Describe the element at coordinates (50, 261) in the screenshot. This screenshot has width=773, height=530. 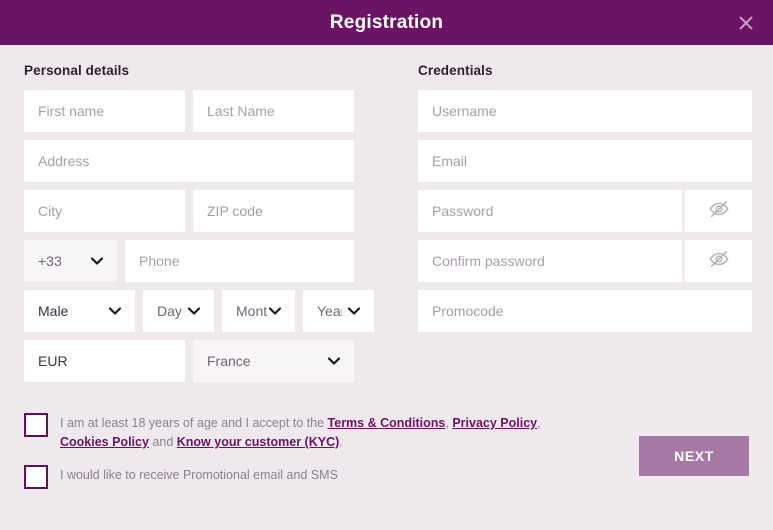
I see `phone-country-code-value: +33` at that location.